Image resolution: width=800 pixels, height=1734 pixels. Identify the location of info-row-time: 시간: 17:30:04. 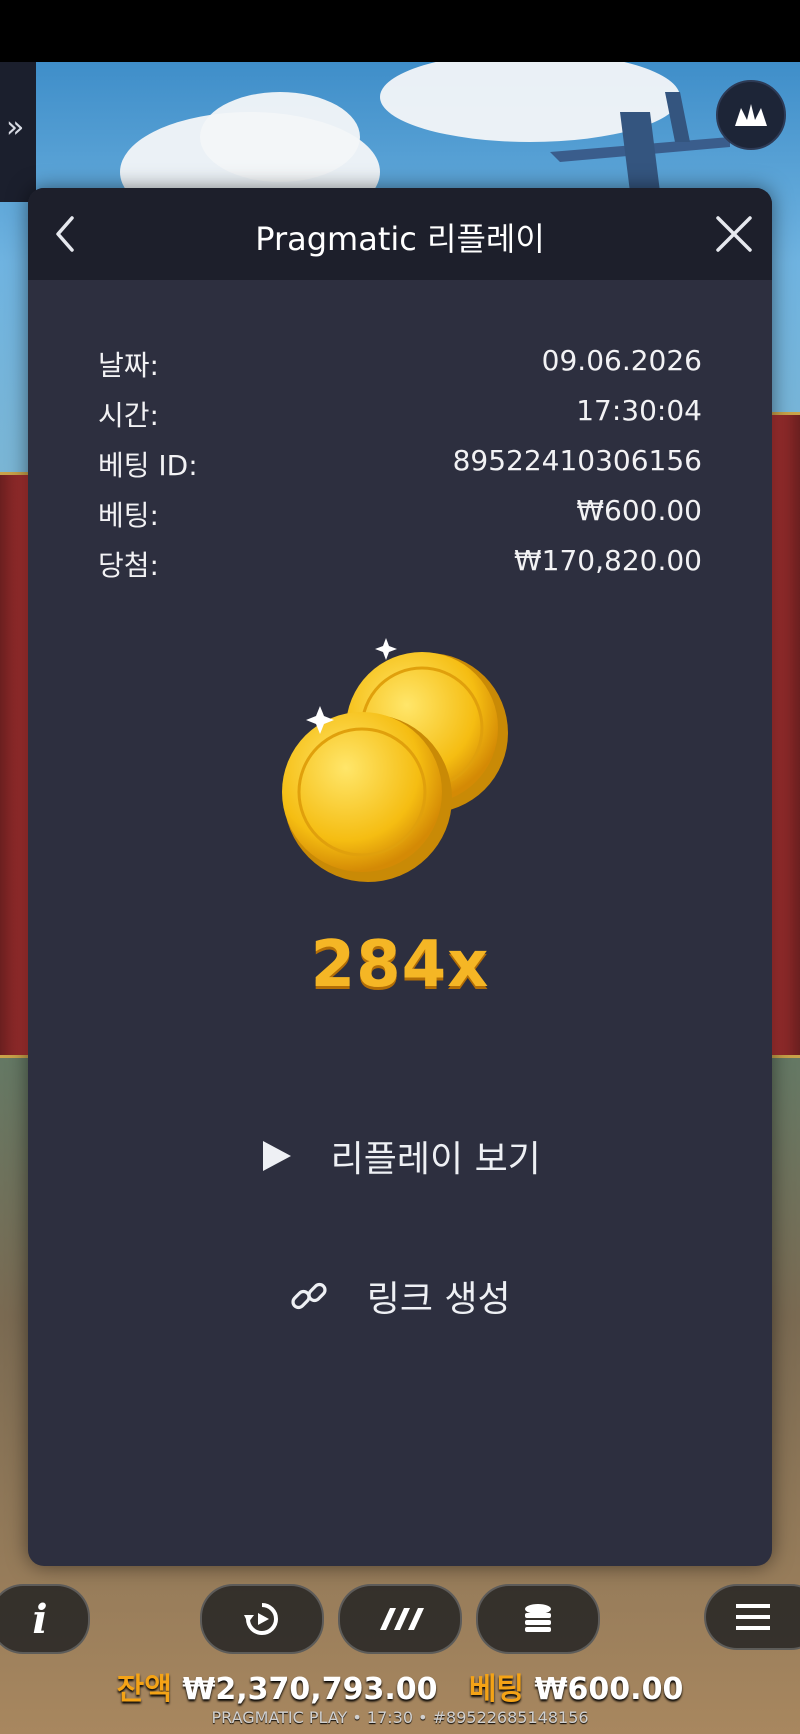
(400, 414).